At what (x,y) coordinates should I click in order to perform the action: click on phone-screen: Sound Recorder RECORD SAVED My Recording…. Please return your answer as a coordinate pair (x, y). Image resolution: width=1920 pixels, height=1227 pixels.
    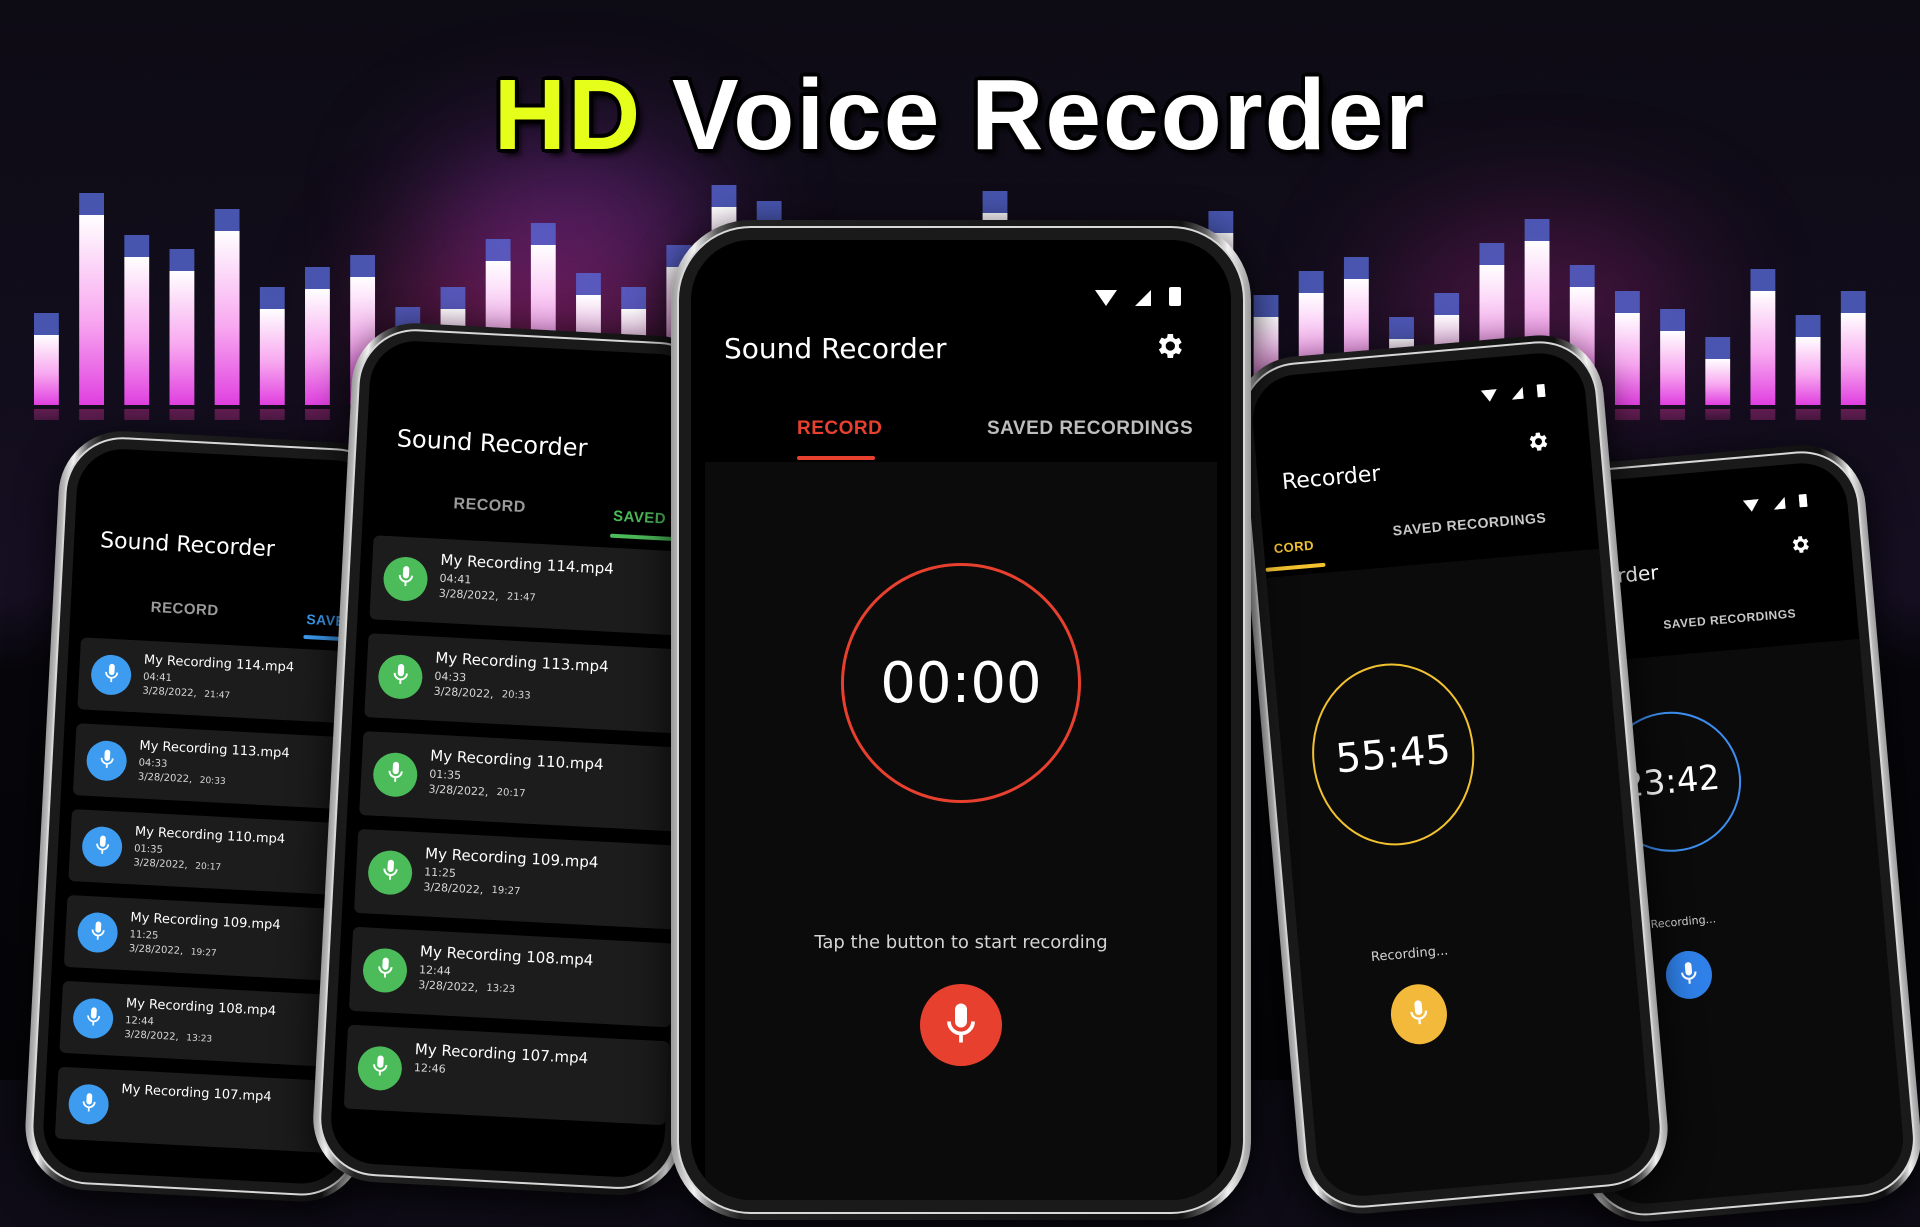
    Looking at the image, I should click on (517, 759).